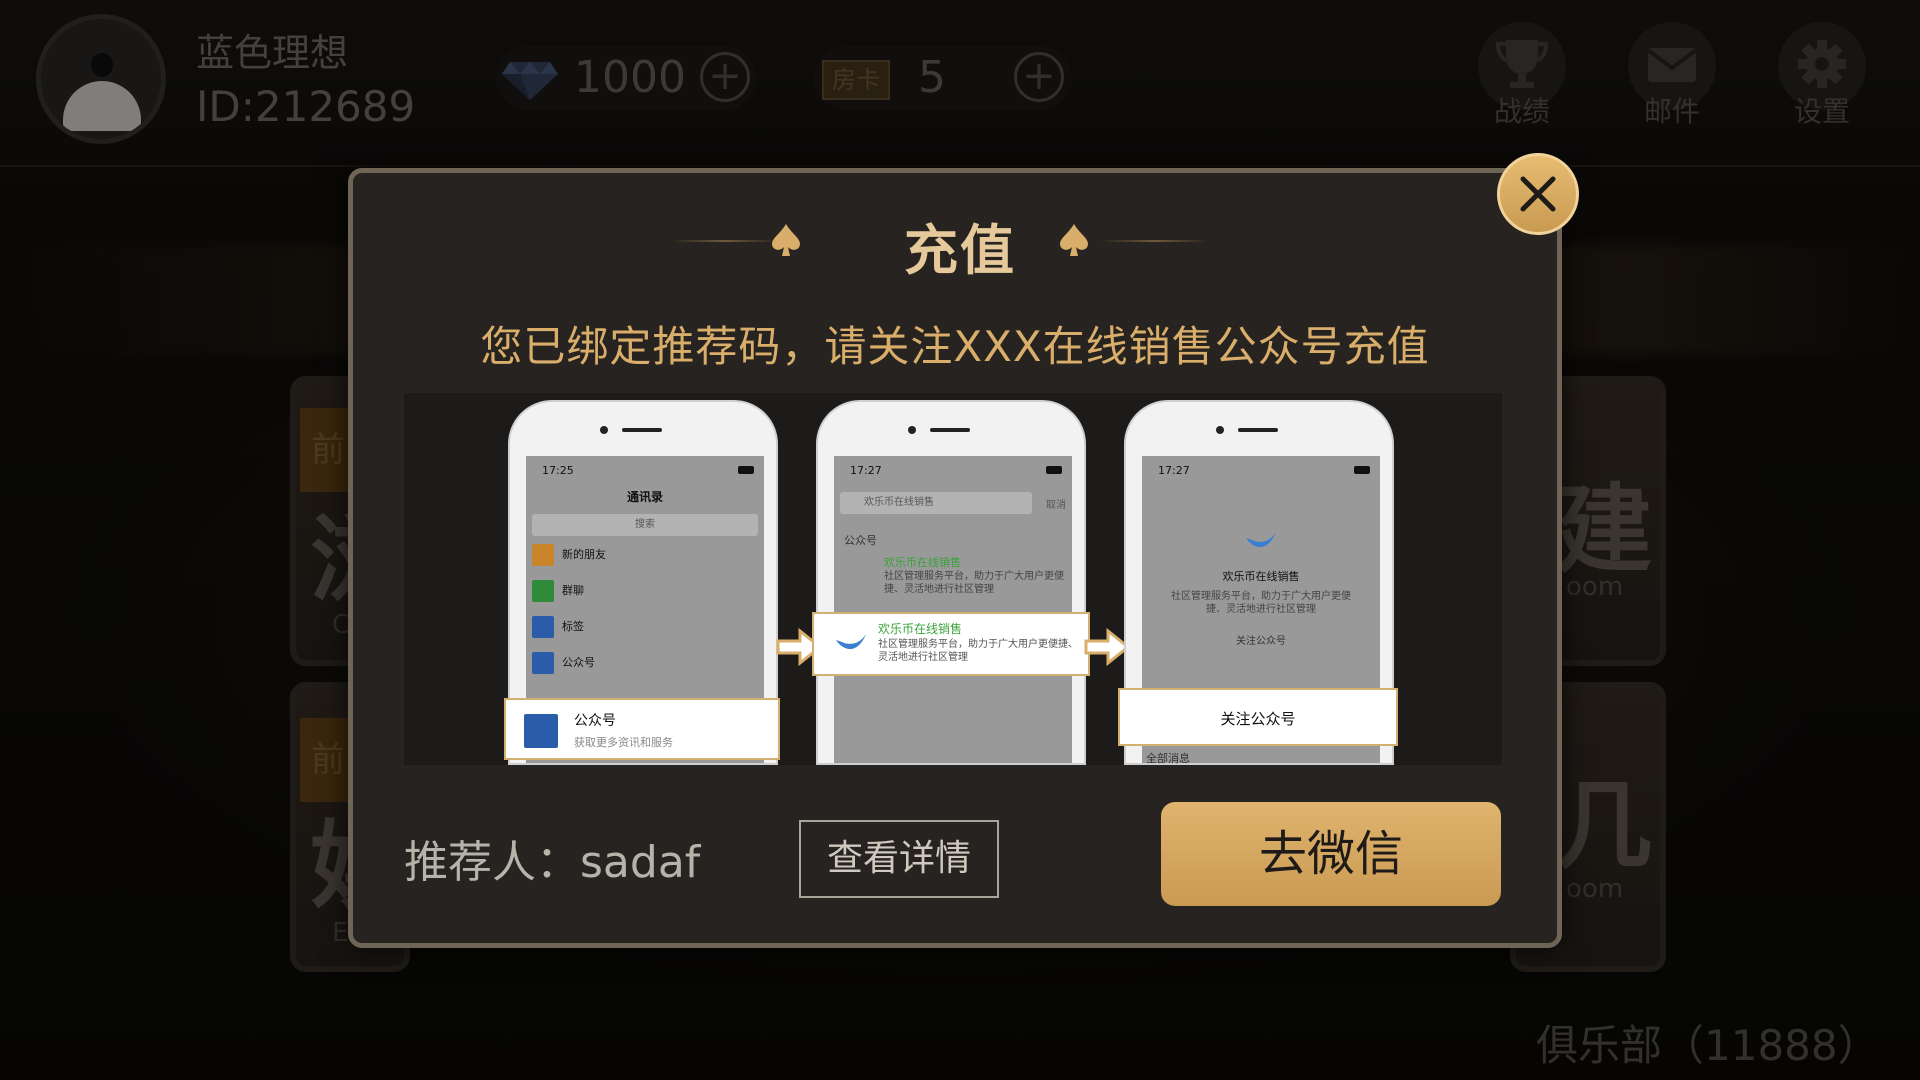 This screenshot has width=1920, height=1080. What do you see at coordinates (1261, 641) in the screenshot?
I see `follow-text: 关注公众号` at bounding box center [1261, 641].